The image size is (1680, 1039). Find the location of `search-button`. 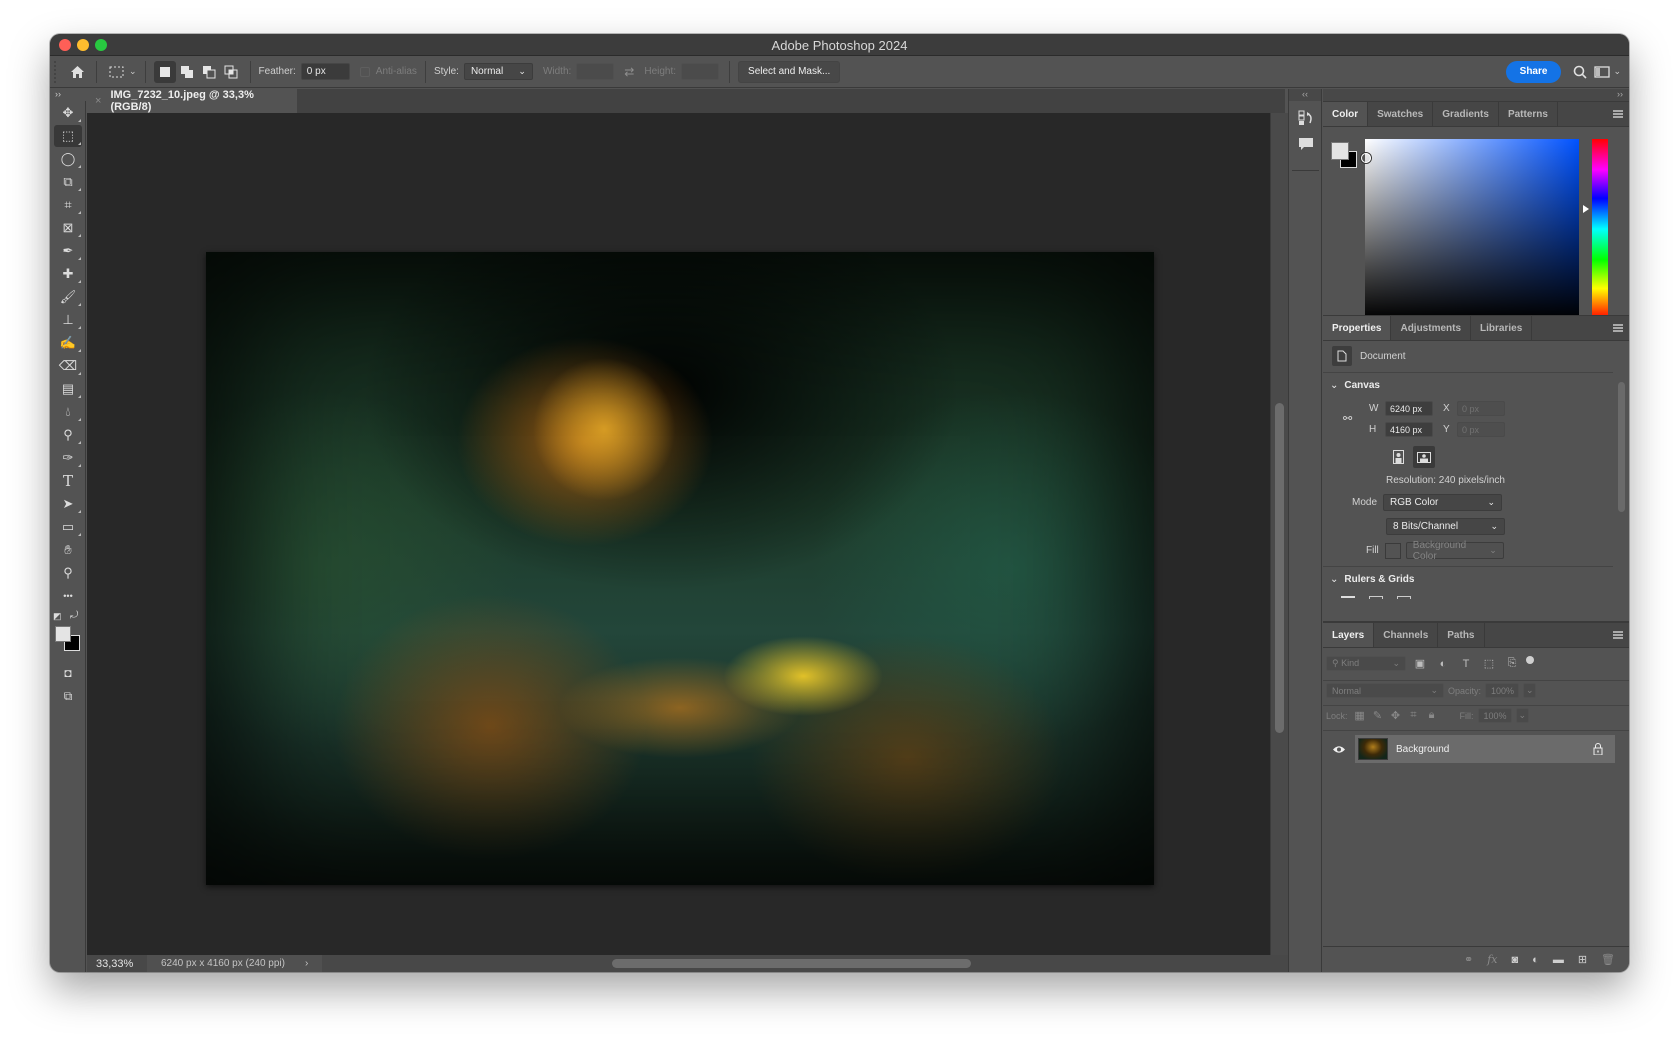

search-button is located at coordinates (1580, 72).